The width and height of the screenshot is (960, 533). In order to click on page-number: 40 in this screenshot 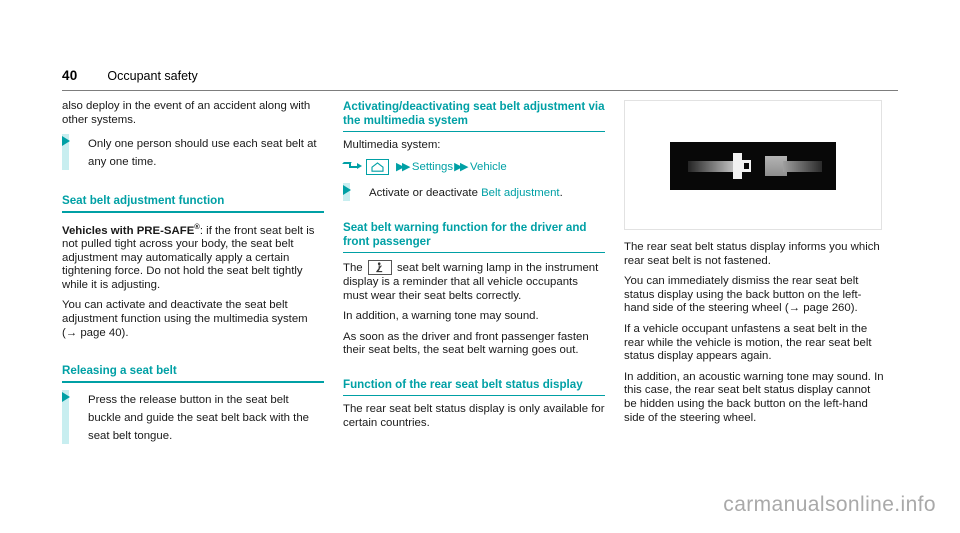, I will do `click(70, 75)`.